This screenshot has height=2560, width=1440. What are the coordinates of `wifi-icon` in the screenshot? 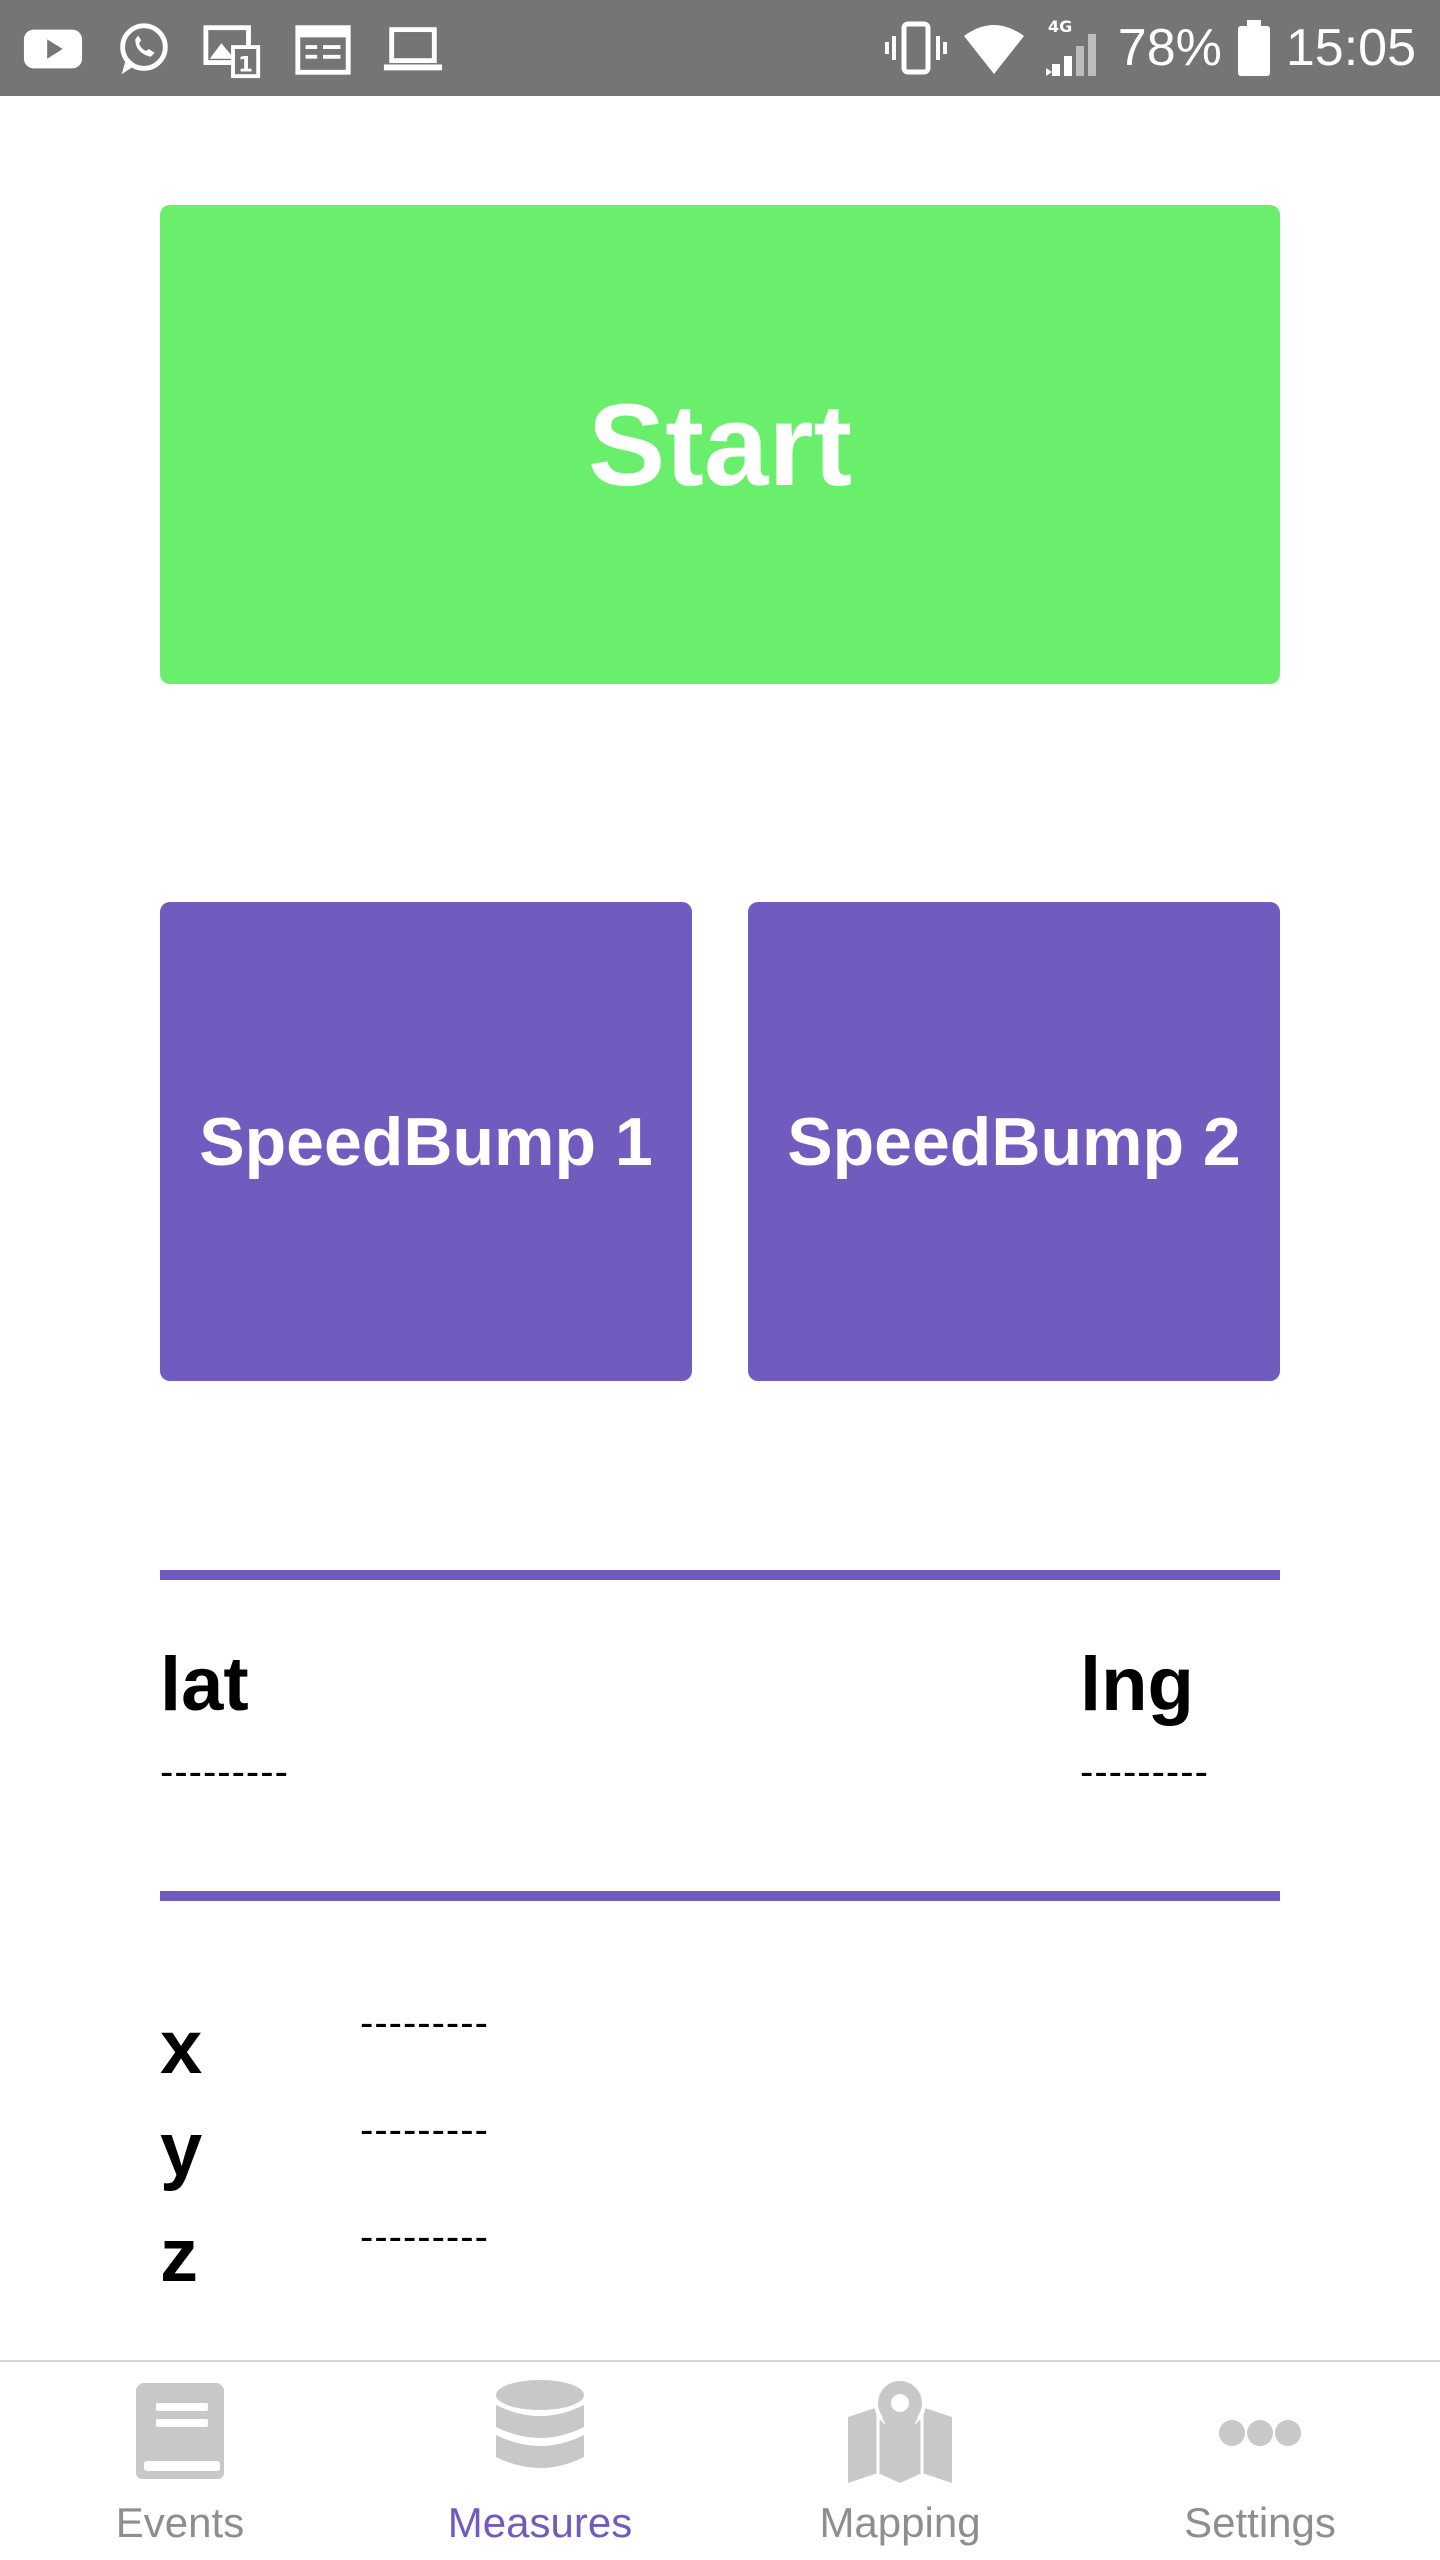 It's located at (993, 49).